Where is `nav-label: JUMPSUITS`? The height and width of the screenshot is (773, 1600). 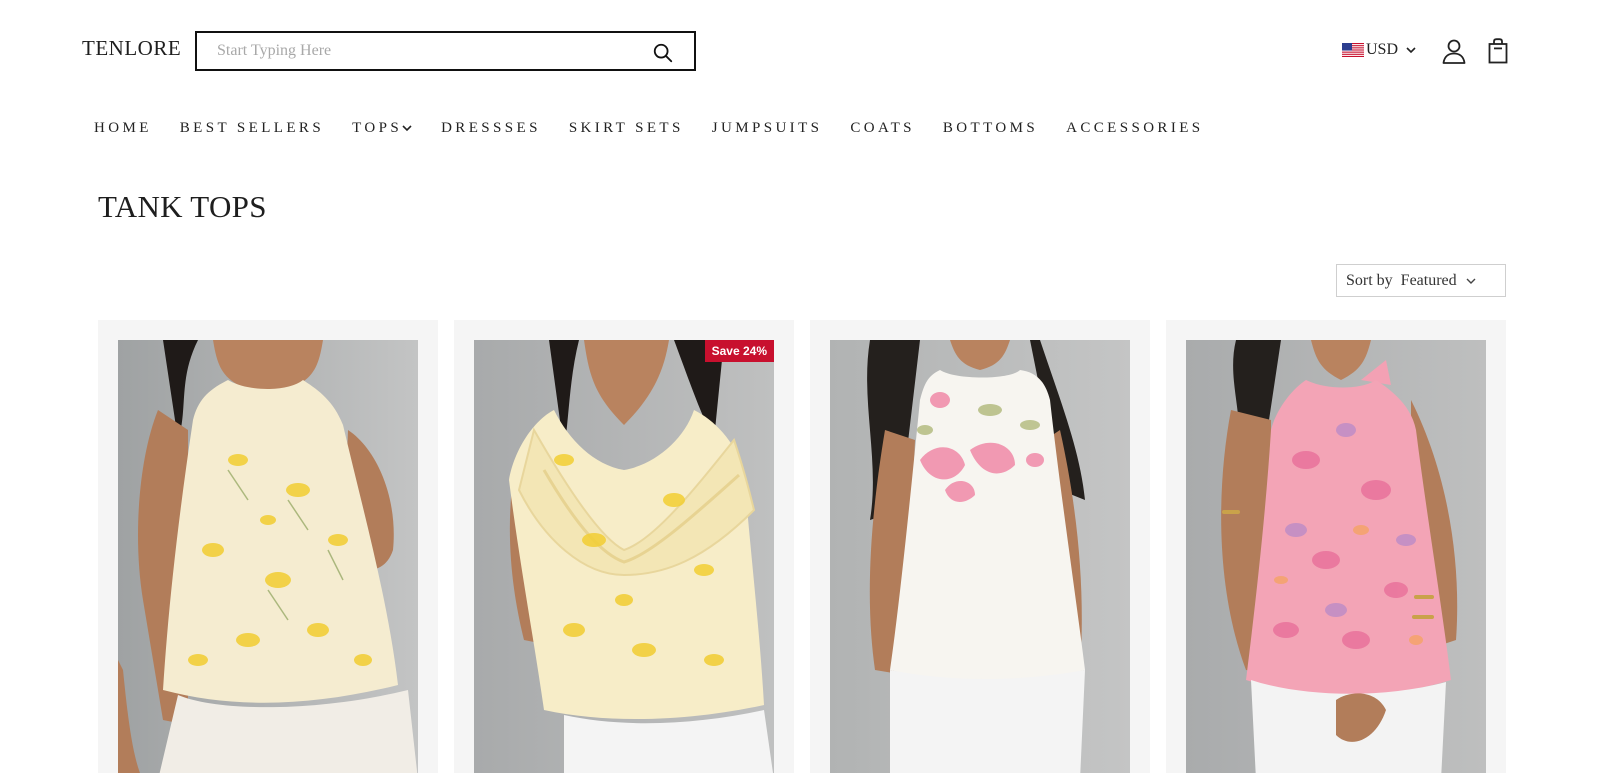
nav-label: JUMPSUITS is located at coordinates (767, 127).